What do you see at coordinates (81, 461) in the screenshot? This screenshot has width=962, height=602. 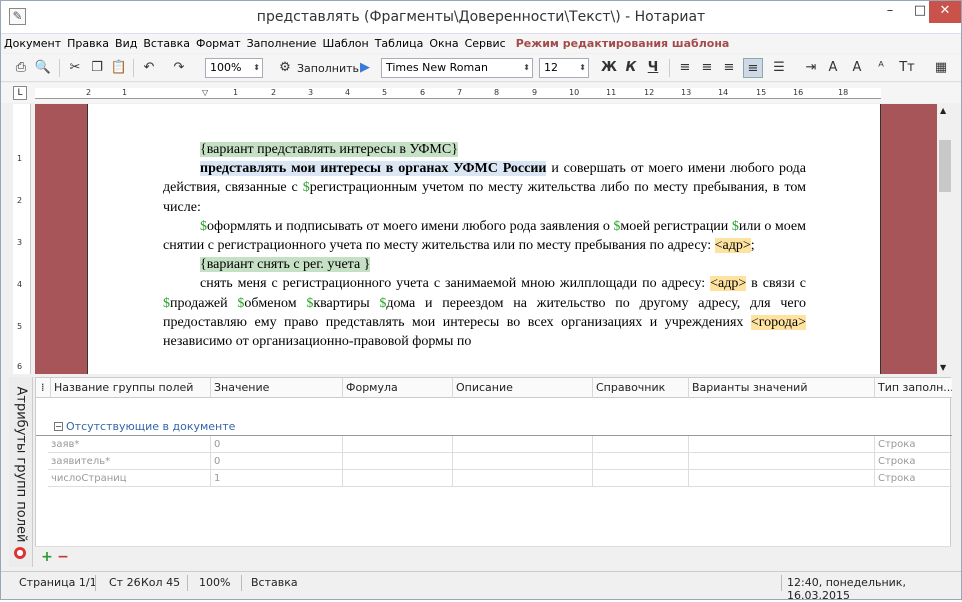 I see `row-name: заявитель*` at bounding box center [81, 461].